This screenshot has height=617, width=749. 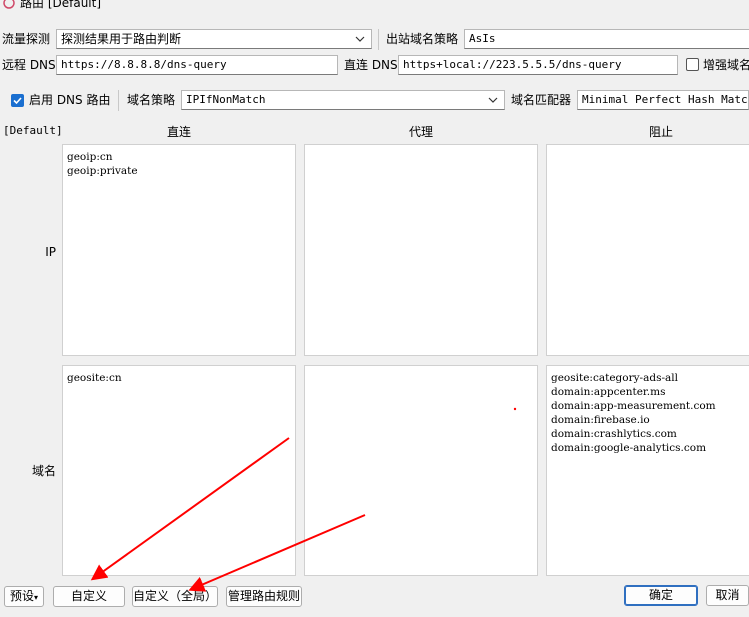 I want to click on domain-strategy-select: IPIfNonMatch, so click(x=343, y=100).